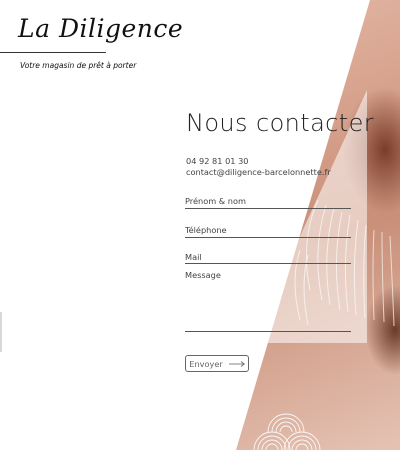 This screenshot has width=400, height=450. What do you see at coordinates (53, 52) in the screenshot?
I see `logo-divider` at bounding box center [53, 52].